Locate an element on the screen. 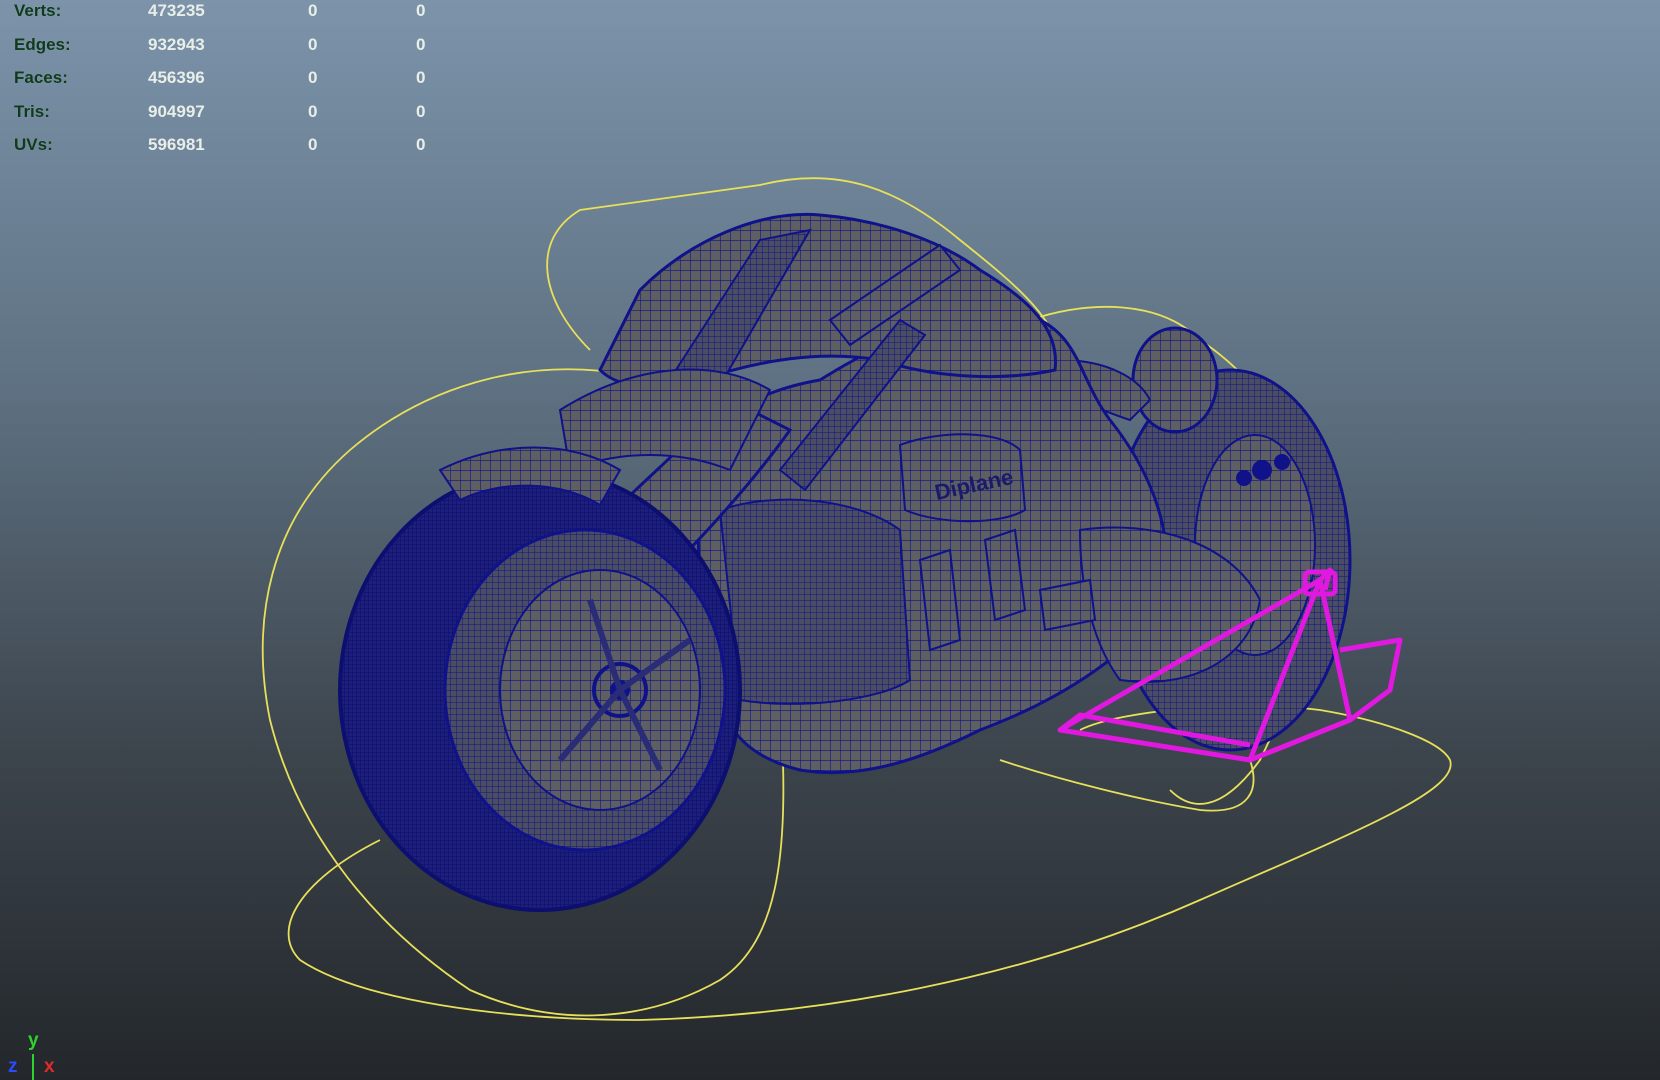 This screenshot has width=1660, height=1080. hud-value: 456396 is located at coordinates (176, 78).